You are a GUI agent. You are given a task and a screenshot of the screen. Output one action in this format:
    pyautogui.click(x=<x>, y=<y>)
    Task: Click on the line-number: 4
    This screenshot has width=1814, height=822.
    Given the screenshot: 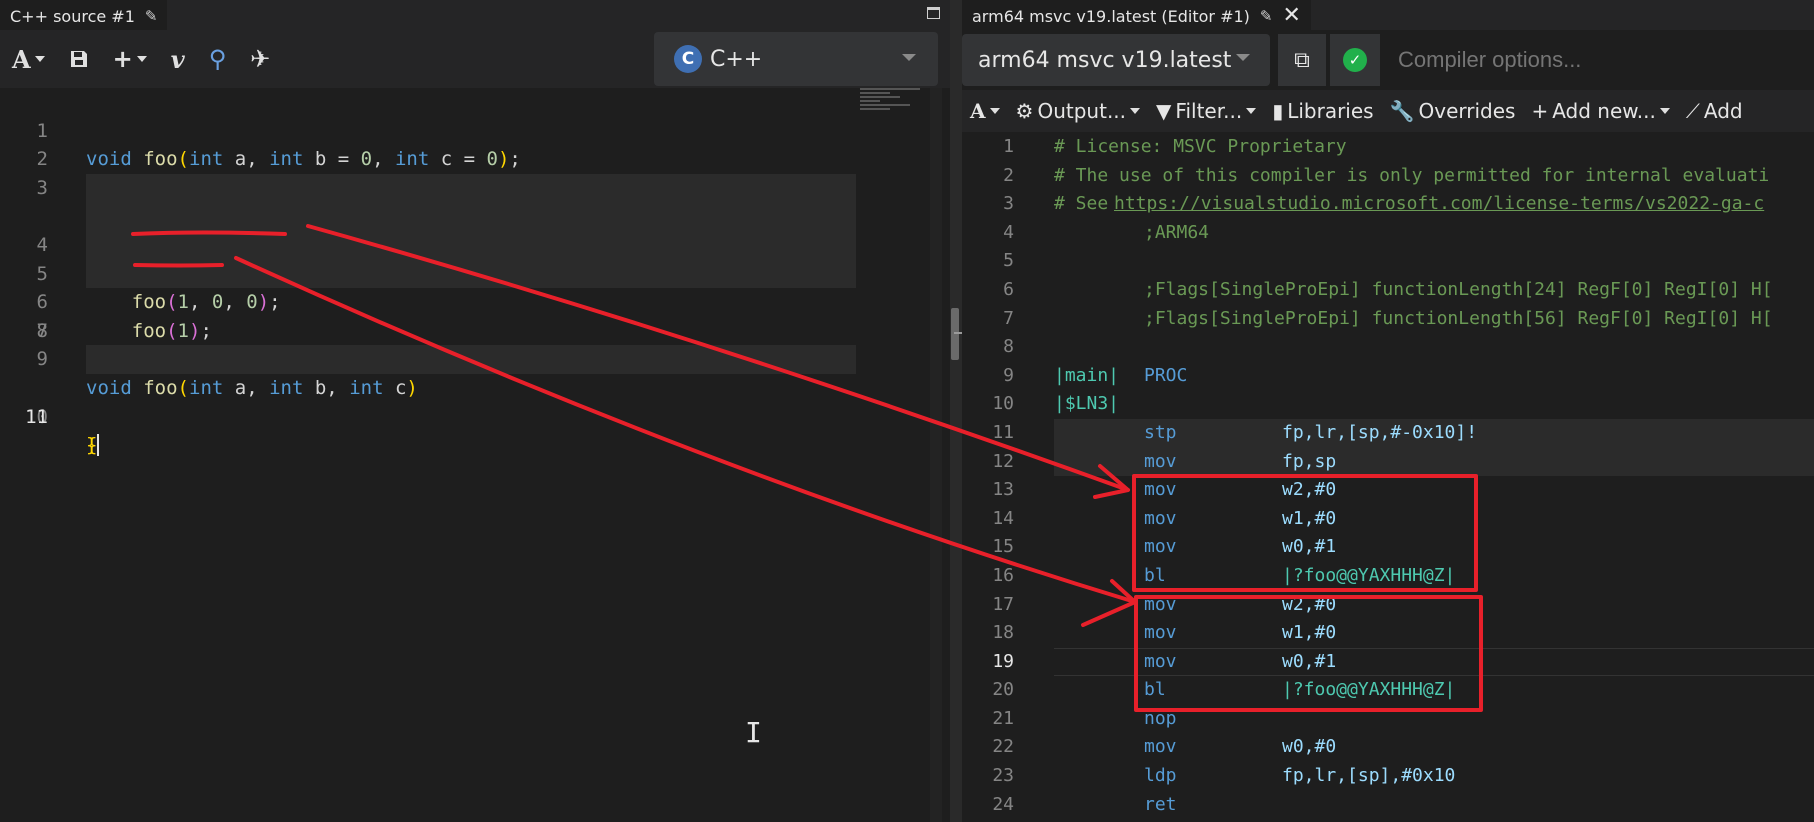 What is the action you would take?
    pyautogui.click(x=1008, y=232)
    